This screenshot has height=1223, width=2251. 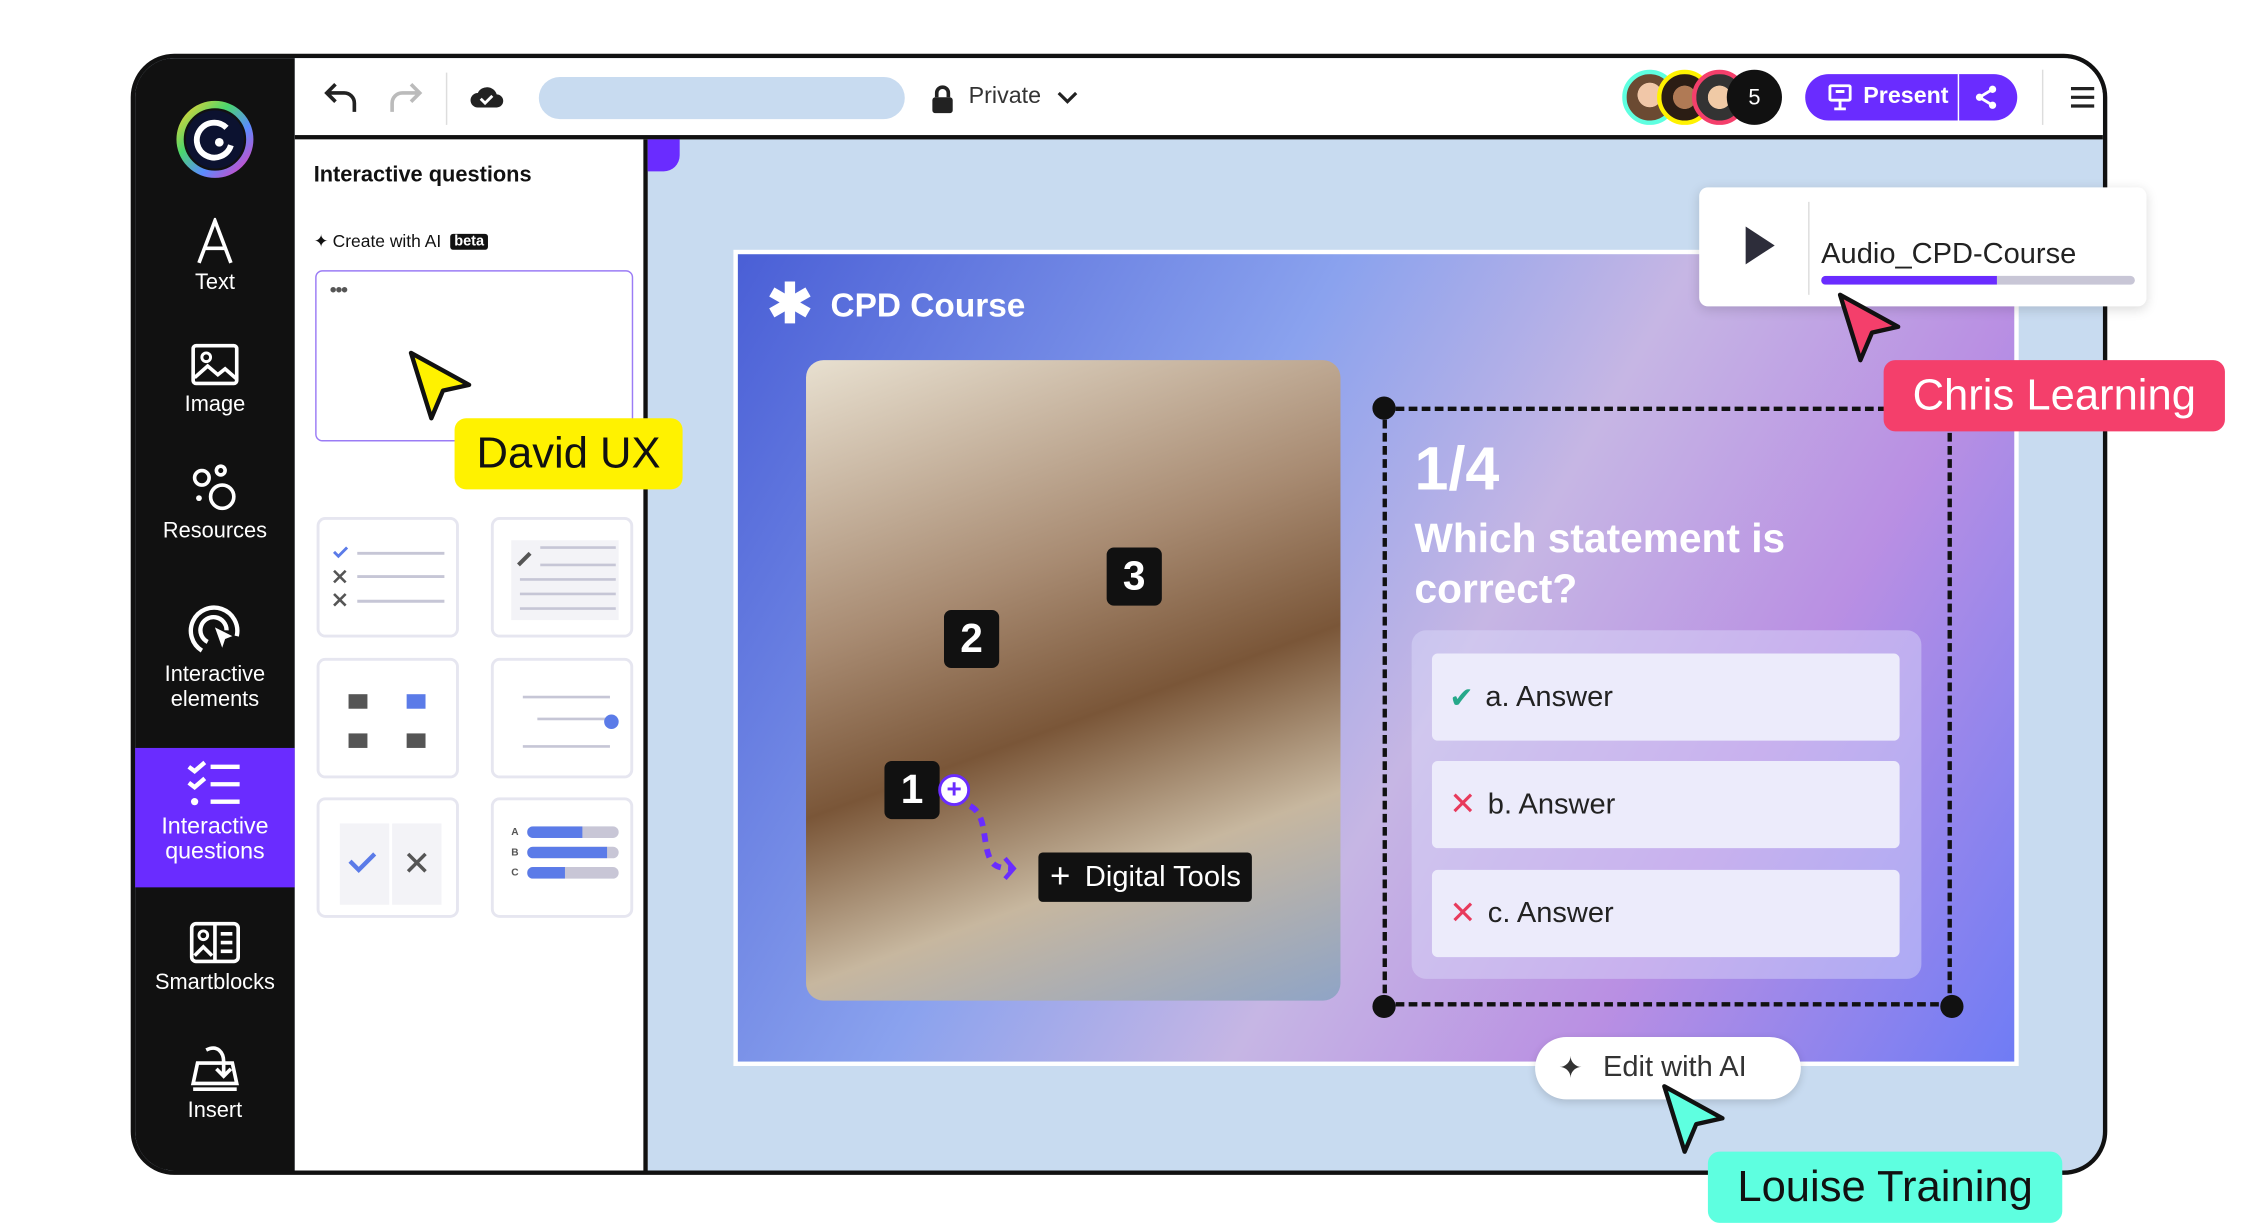 What do you see at coordinates (405, 97) in the screenshot?
I see `redo-icon` at bounding box center [405, 97].